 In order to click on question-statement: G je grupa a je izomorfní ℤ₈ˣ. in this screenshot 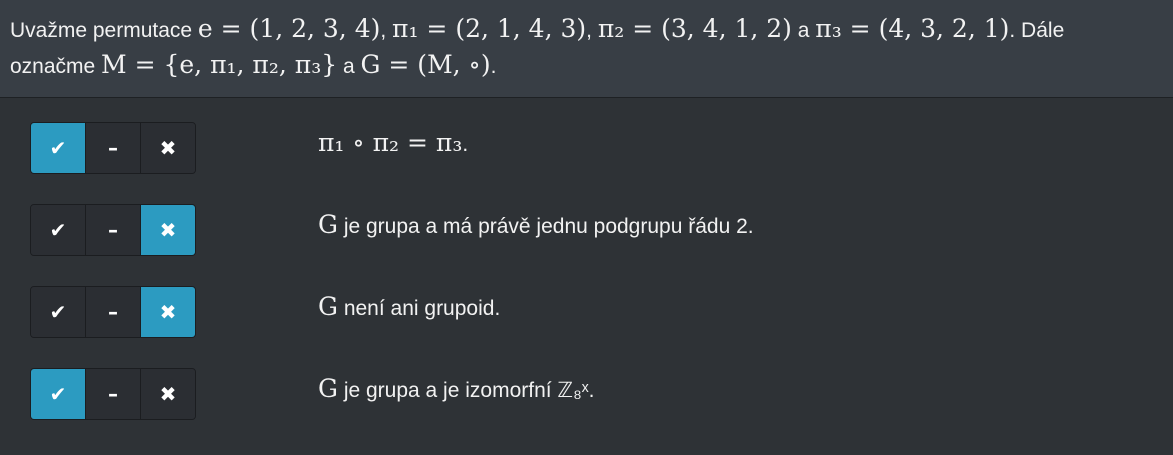, I will do `click(456, 390)`.